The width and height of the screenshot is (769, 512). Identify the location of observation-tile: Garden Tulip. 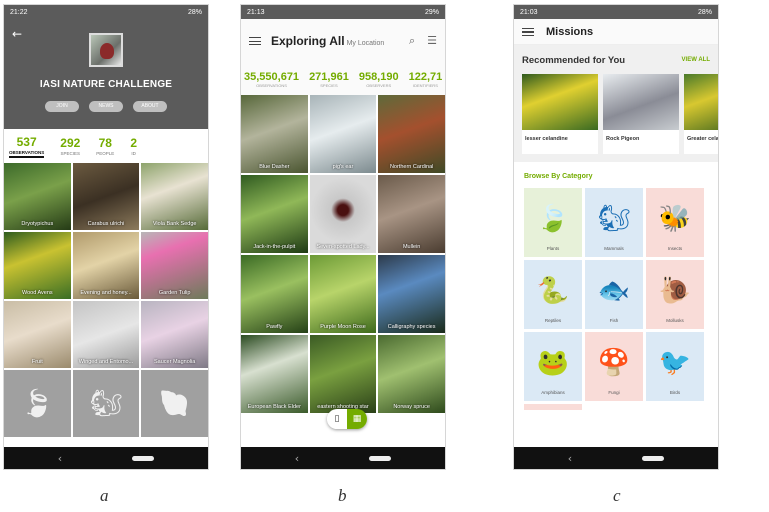
(174, 265).